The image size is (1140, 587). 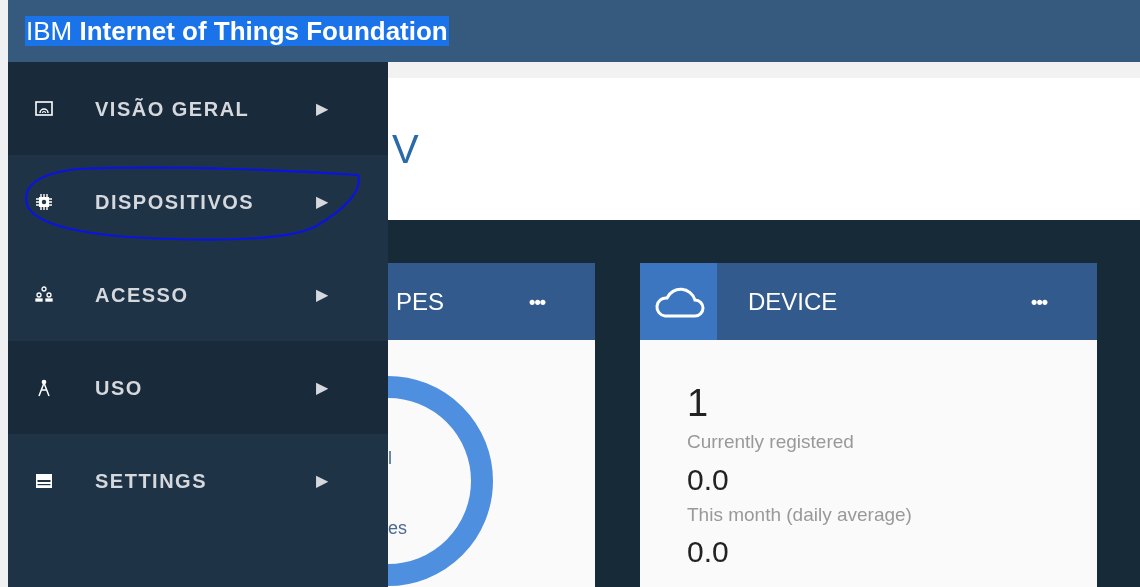 I want to click on stat-label: This month (daily average), so click(x=800, y=514).